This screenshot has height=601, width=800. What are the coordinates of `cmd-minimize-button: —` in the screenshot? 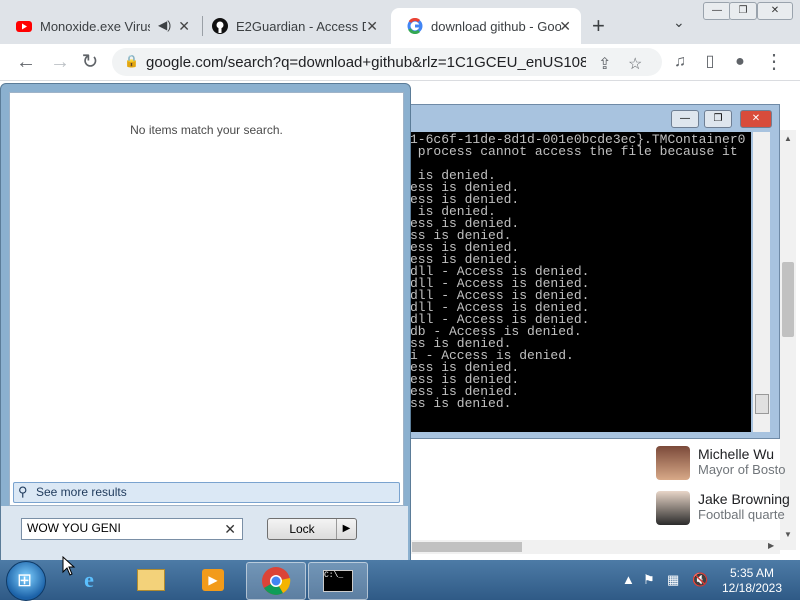 It's located at (685, 119).